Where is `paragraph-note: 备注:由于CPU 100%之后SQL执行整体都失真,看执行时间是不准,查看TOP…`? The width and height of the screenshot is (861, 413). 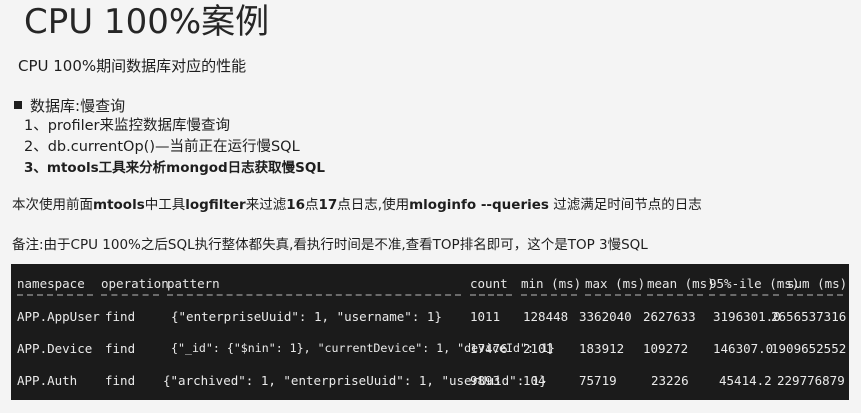 paragraph-note: 备注:由于CPU 100%之后SQL执行整体都失真,看执行时间是不准,查看TOP… is located at coordinates (330, 245).